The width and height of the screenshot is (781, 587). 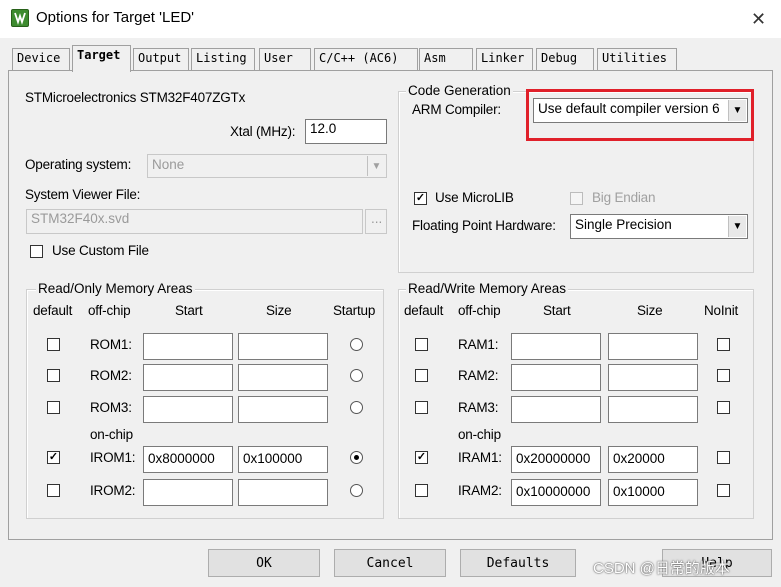 What do you see at coordinates (758, 19) in the screenshot?
I see `close-icon: ✕` at bounding box center [758, 19].